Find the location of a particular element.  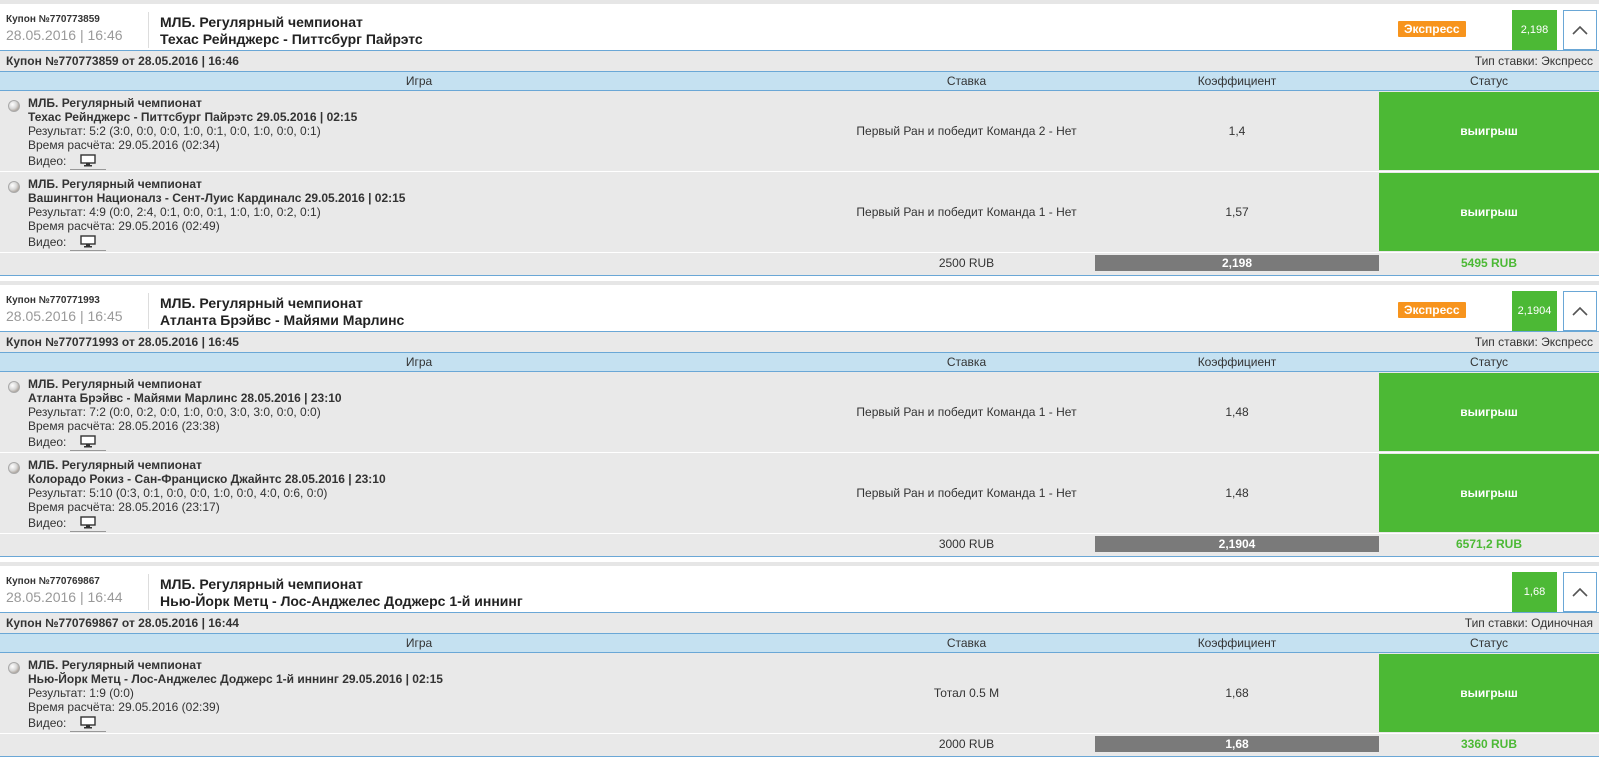

coupon-number: Купон №770773859 is located at coordinates (53, 19).